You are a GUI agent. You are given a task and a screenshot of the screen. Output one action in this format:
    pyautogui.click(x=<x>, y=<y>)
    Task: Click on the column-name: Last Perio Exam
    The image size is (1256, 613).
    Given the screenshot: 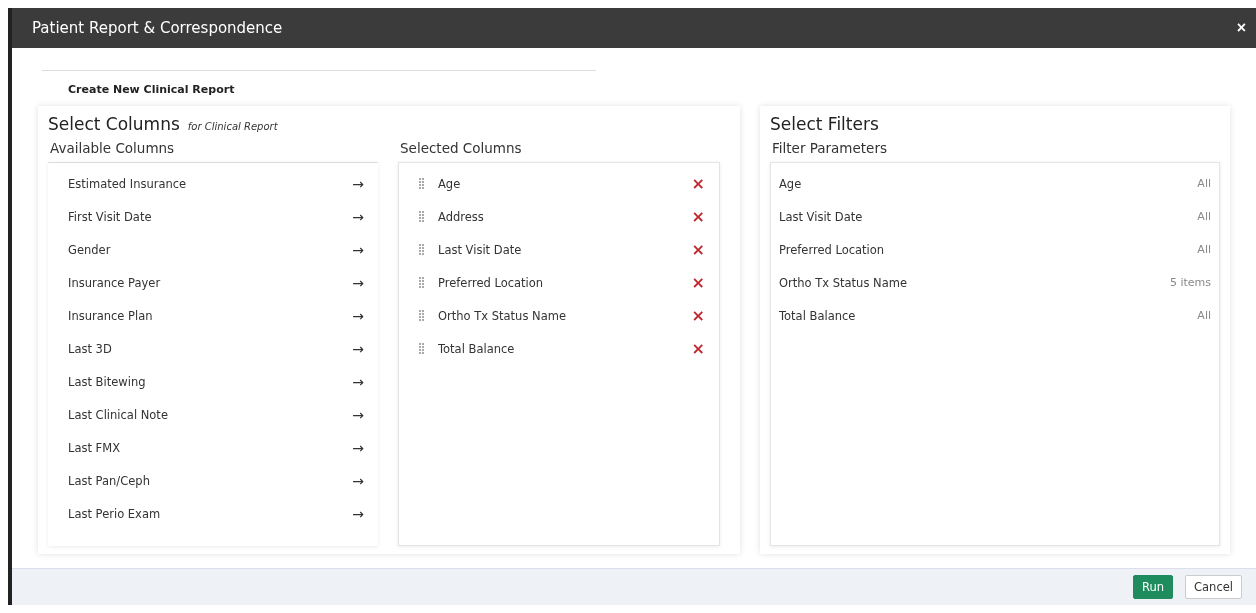 What is the action you would take?
    pyautogui.click(x=210, y=513)
    